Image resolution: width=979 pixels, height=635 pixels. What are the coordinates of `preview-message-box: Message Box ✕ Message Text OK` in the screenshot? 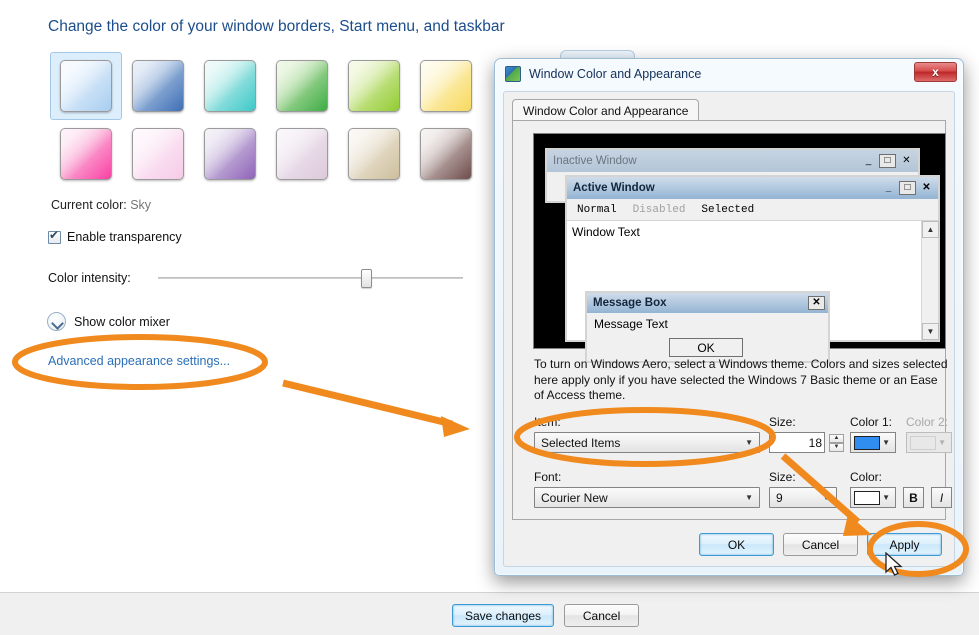 It's located at (707, 327).